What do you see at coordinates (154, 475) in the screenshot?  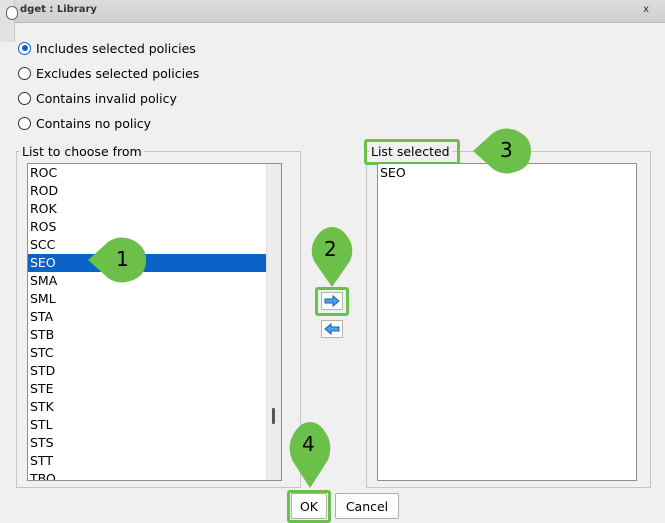 I see `list-item: TBO` at bounding box center [154, 475].